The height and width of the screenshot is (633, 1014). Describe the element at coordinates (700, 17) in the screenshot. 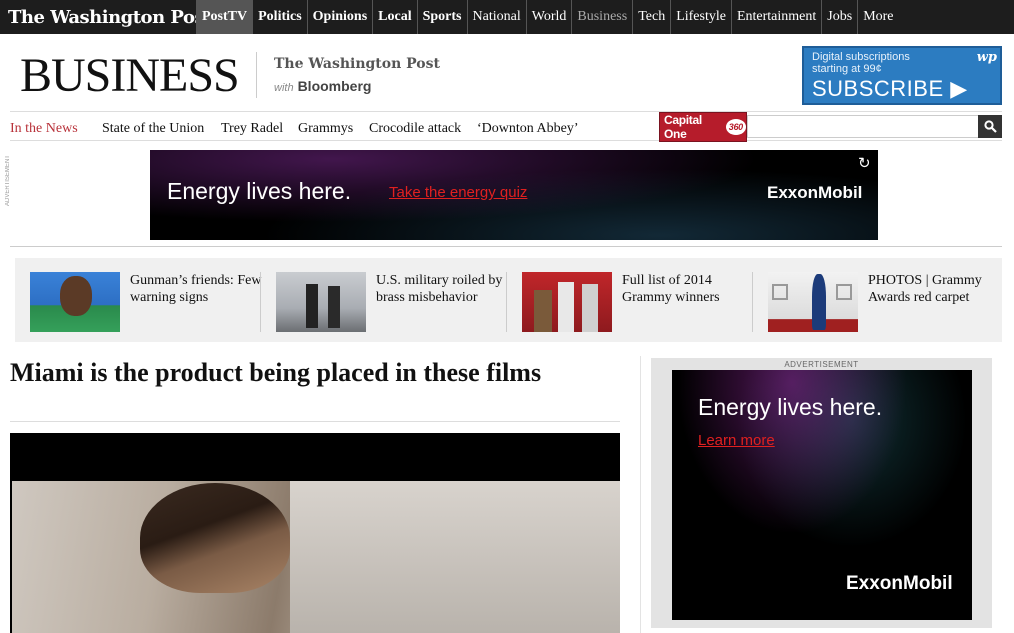

I see `nav-lifestyle: Lifestyle` at that location.